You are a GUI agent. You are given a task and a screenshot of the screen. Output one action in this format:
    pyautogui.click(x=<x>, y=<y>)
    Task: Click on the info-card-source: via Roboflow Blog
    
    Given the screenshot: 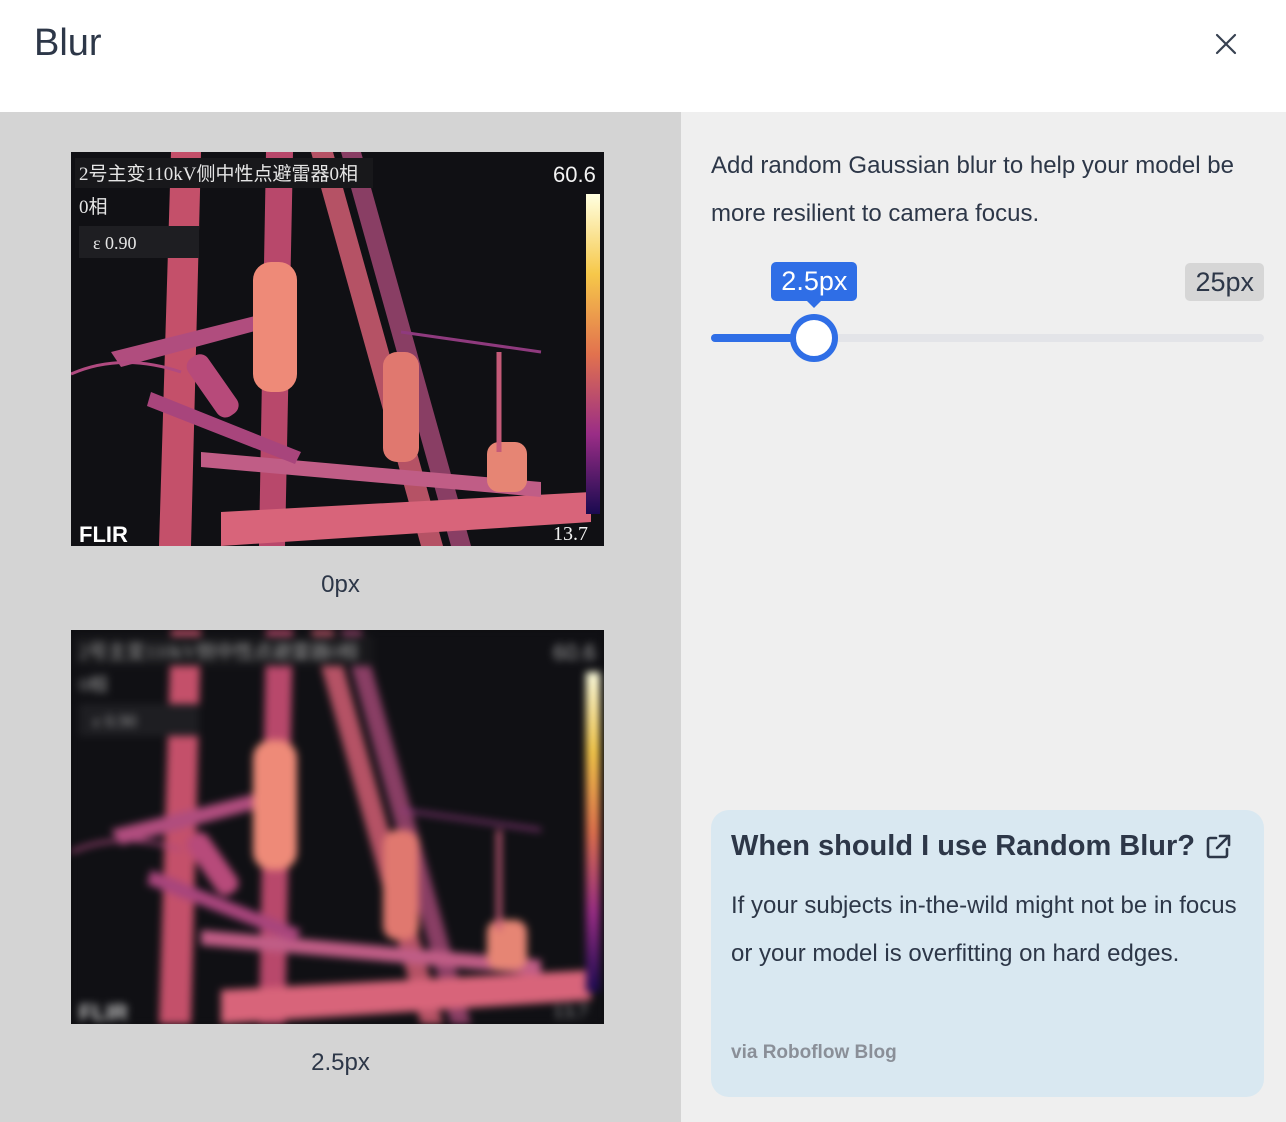 What is the action you would take?
    pyautogui.click(x=814, y=1053)
    